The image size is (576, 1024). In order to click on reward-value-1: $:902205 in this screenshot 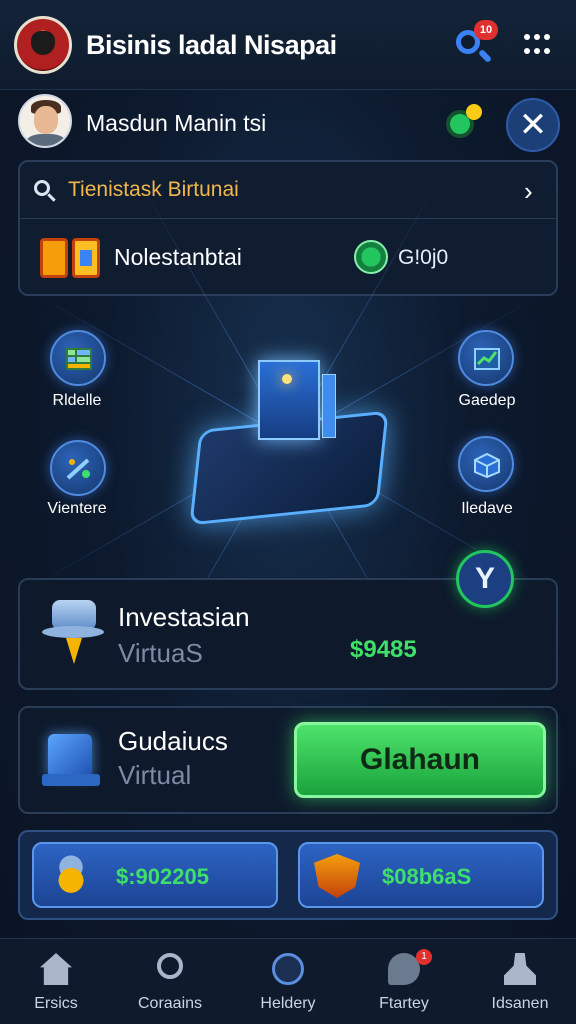, I will do `click(162, 876)`.